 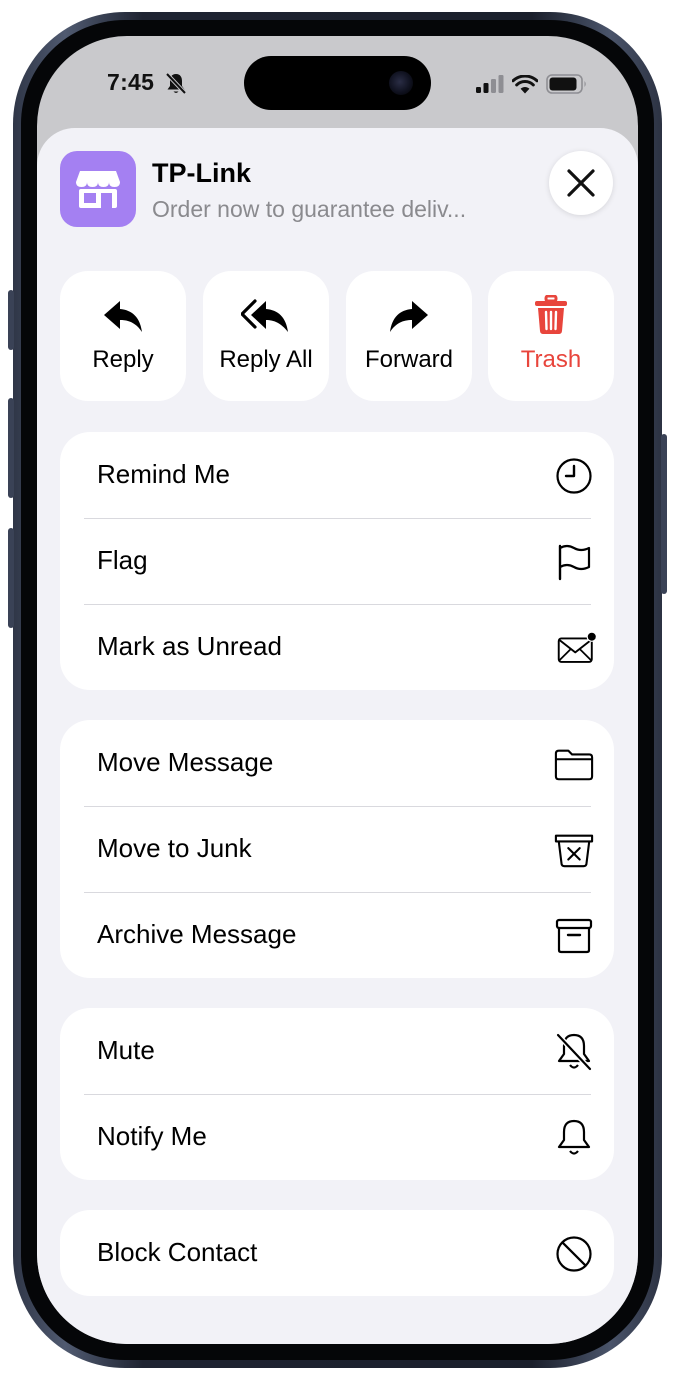 I want to click on trash-label: Trash, so click(x=551, y=359).